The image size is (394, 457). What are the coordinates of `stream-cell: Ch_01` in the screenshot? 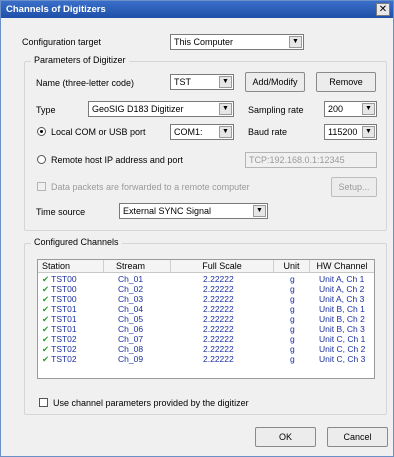 It's located at (131, 279).